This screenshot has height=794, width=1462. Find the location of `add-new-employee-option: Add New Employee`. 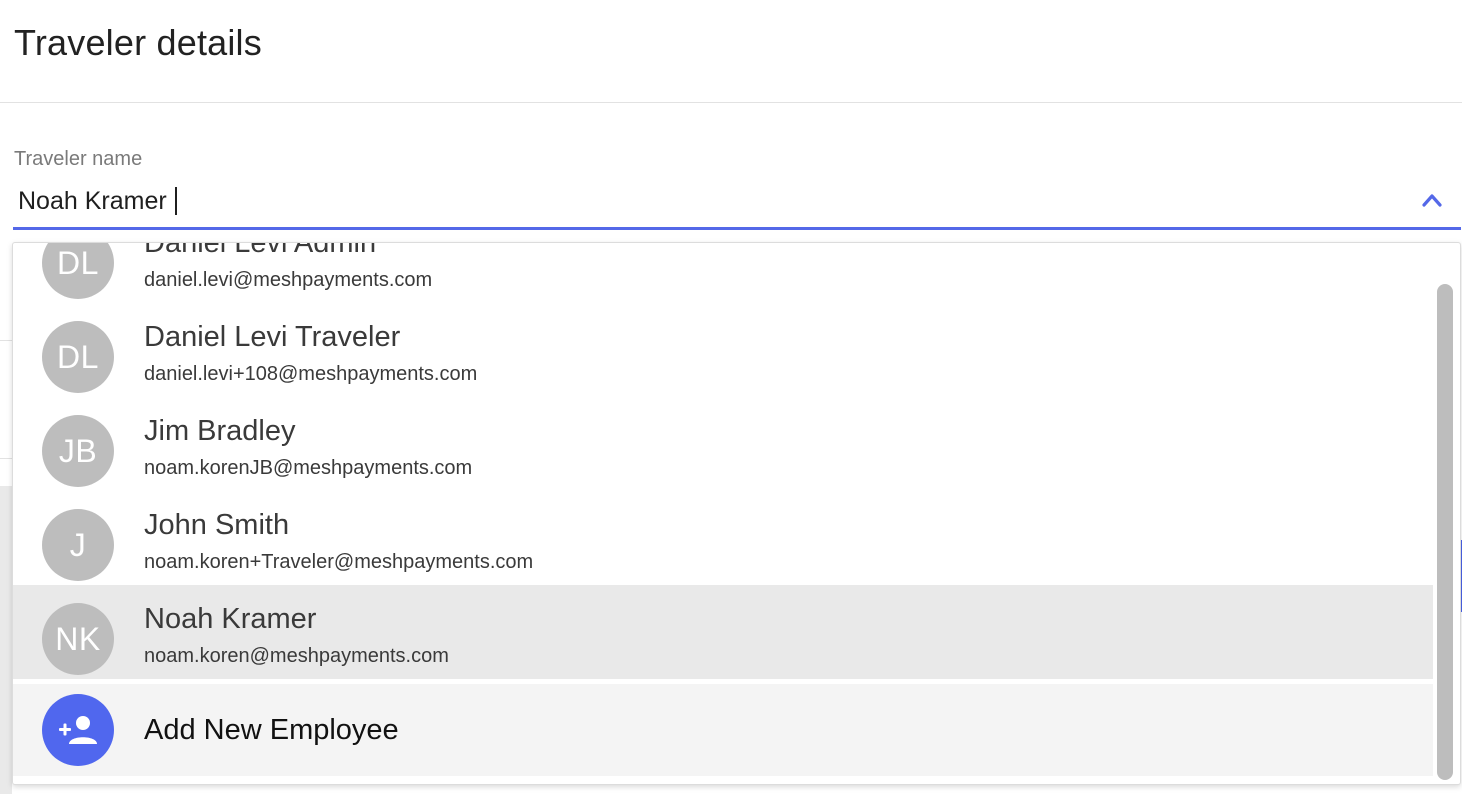

add-new-employee-option: Add New Employee is located at coordinates (723, 730).